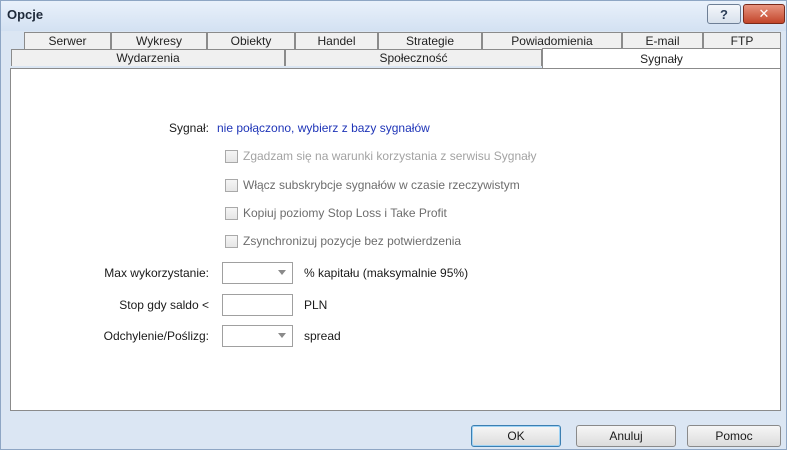 This screenshot has width=787, height=450. Describe the element at coordinates (393, 16) in the screenshot. I see `title-bar: Opcje ? ✕` at that location.